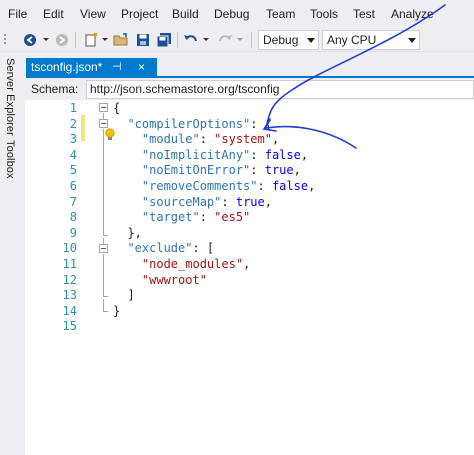  What do you see at coordinates (62, 40) in the screenshot?
I see `navigate-forward-icon` at bounding box center [62, 40].